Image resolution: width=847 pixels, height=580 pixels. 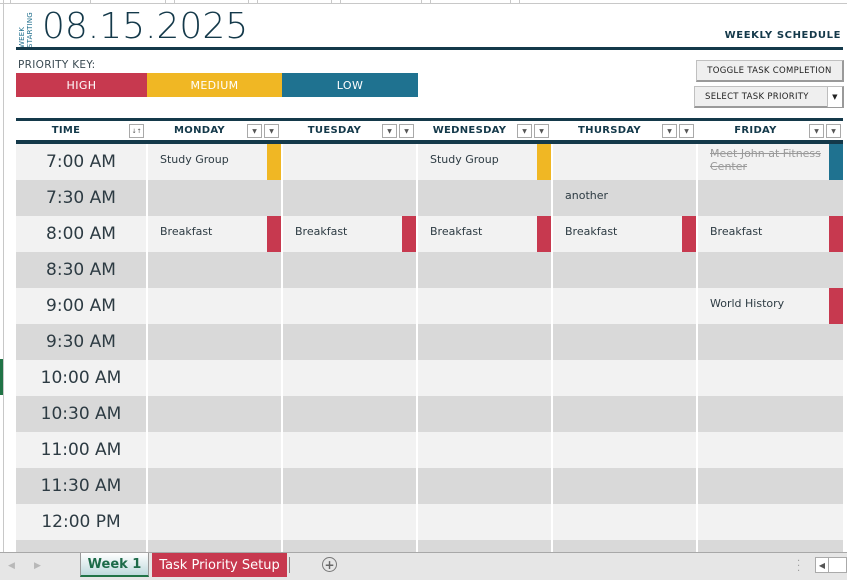 I want to click on priority-key-label: PRIORITY KEY:, so click(x=57, y=65).